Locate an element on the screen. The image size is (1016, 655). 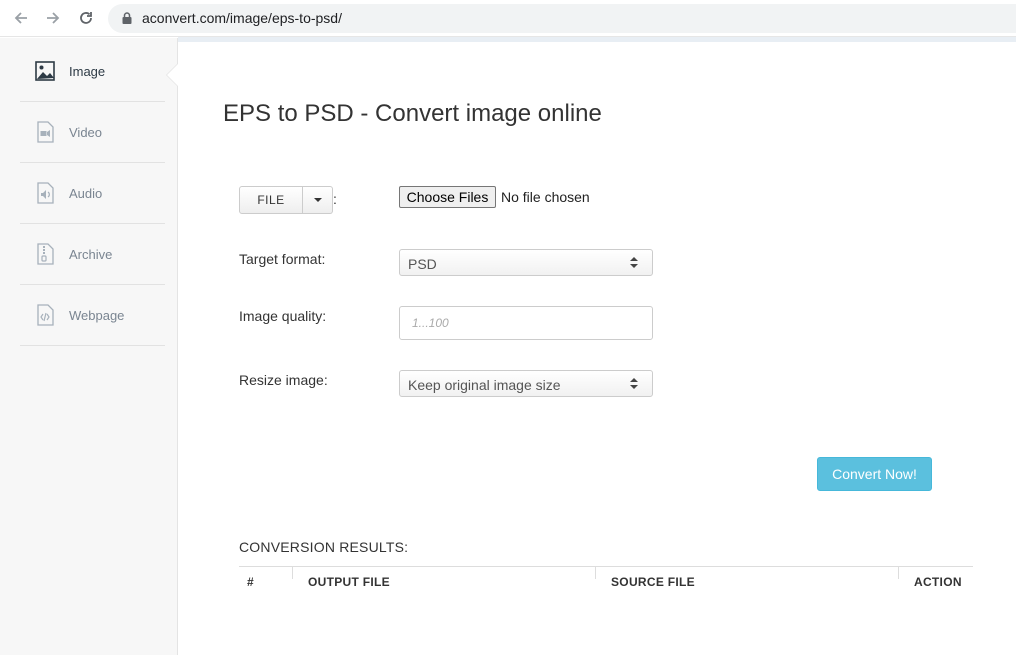
target-format-value: PSD is located at coordinates (422, 264).